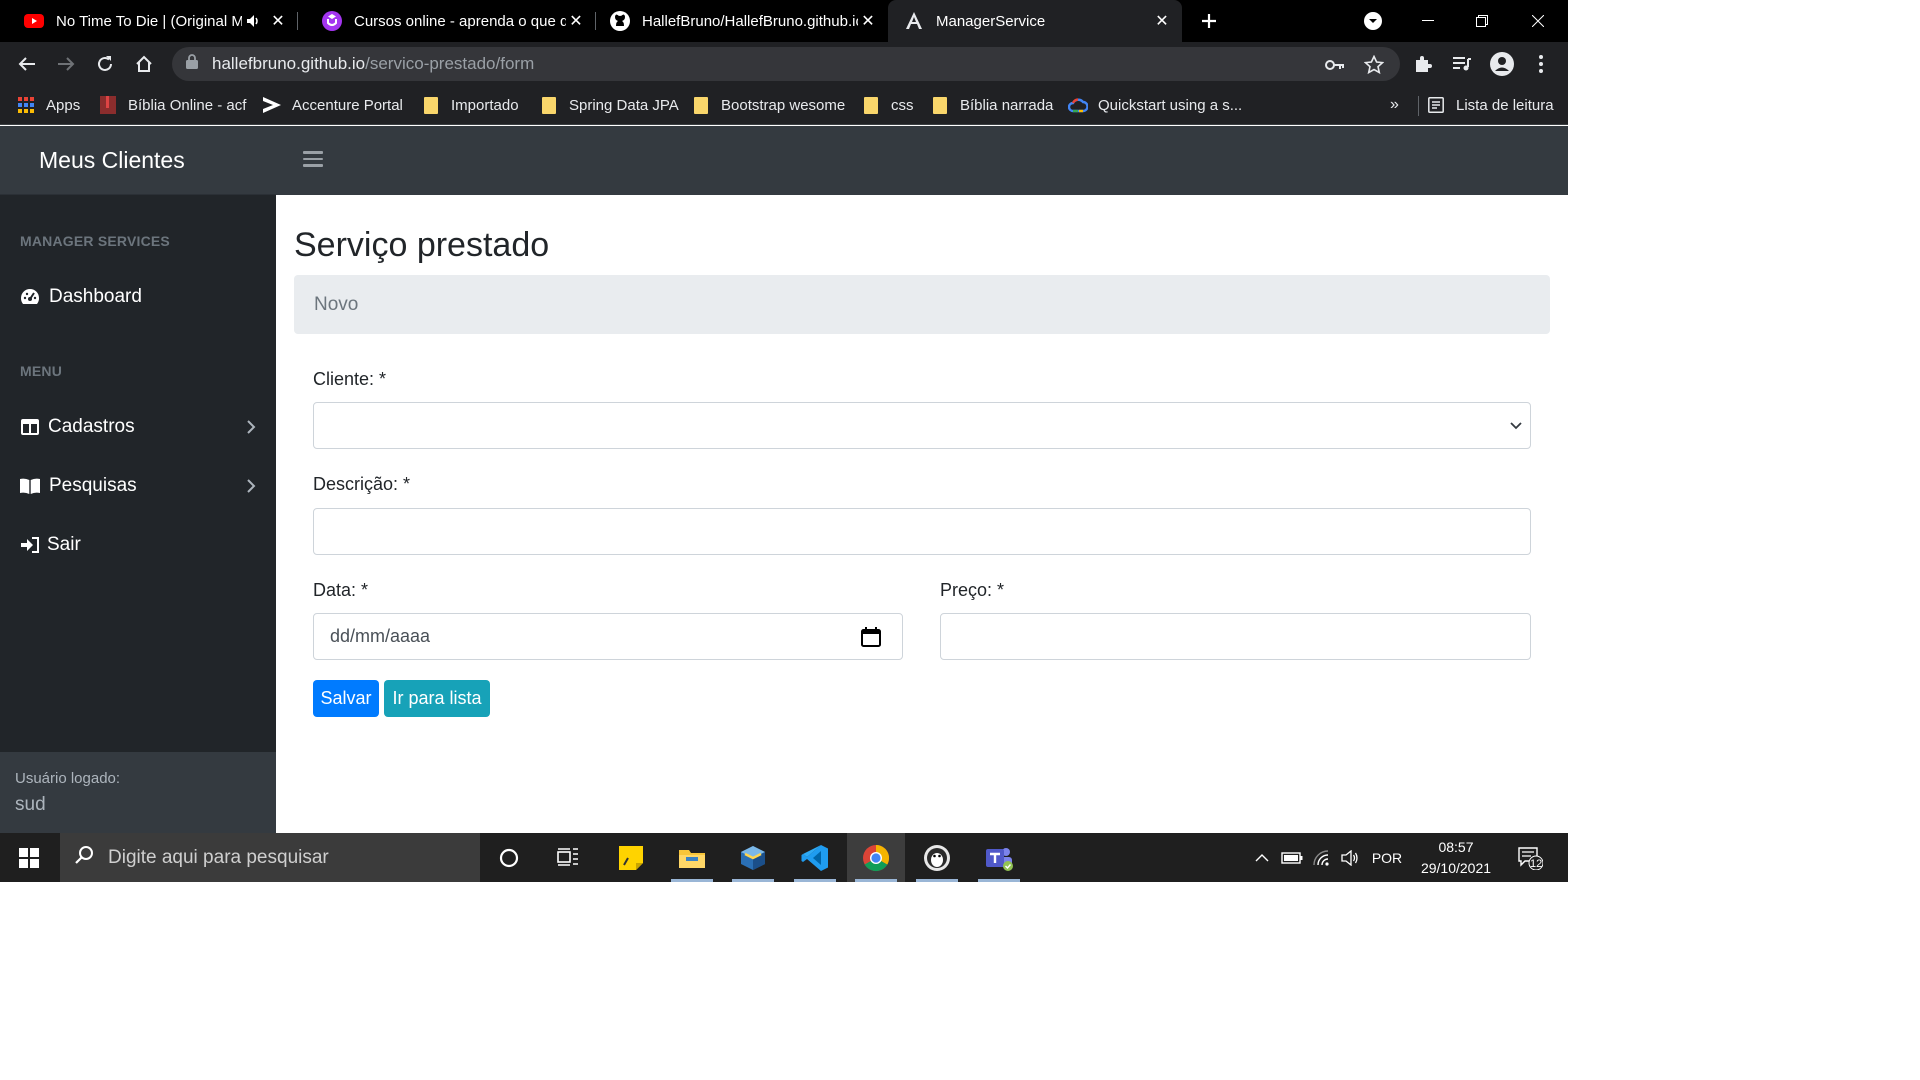 The height and width of the screenshot is (1080, 1920). I want to click on battery-button, so click(1292, 857).